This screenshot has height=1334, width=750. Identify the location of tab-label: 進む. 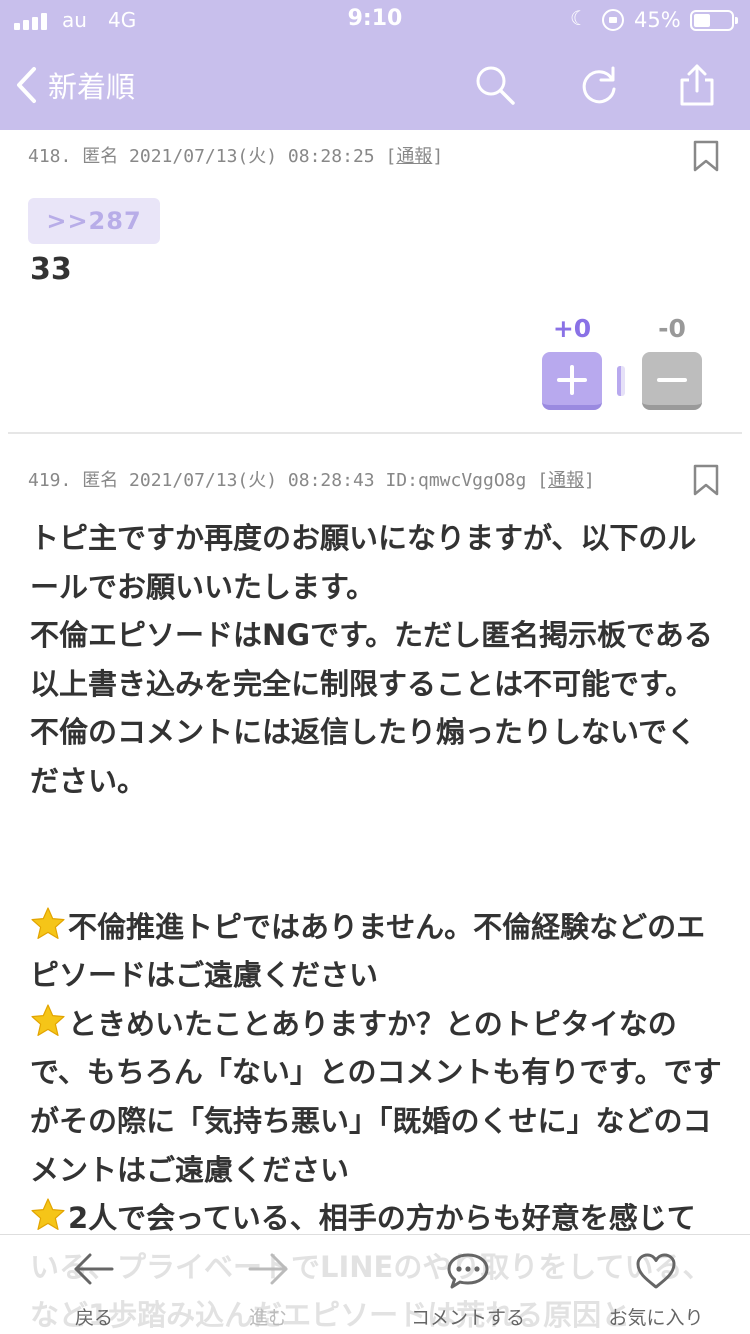
(267, 1318).